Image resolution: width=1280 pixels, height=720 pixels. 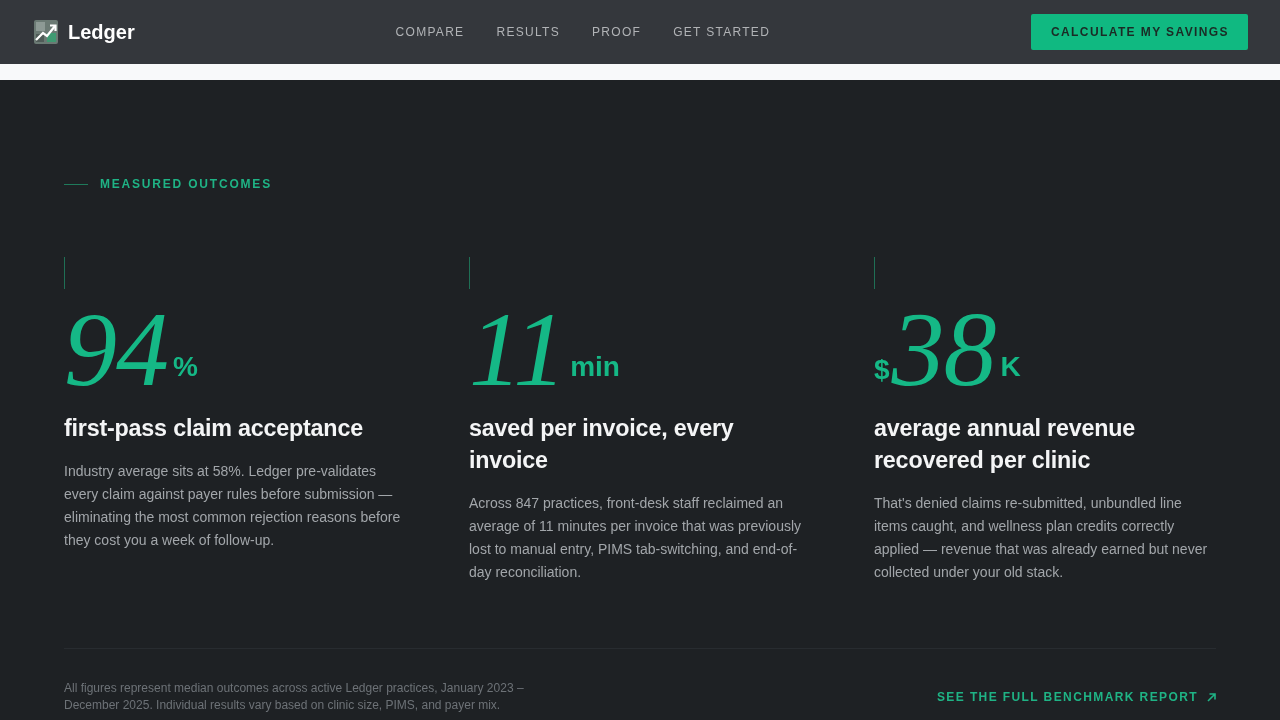 I want to click on stat-unit: K, so click(x=1010, y=367).